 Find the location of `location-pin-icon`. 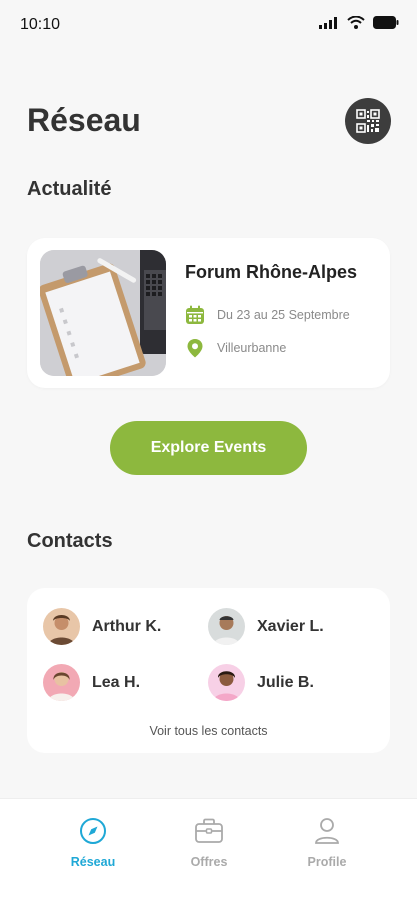

location-pin-icon is located at coordinates (195, 348).